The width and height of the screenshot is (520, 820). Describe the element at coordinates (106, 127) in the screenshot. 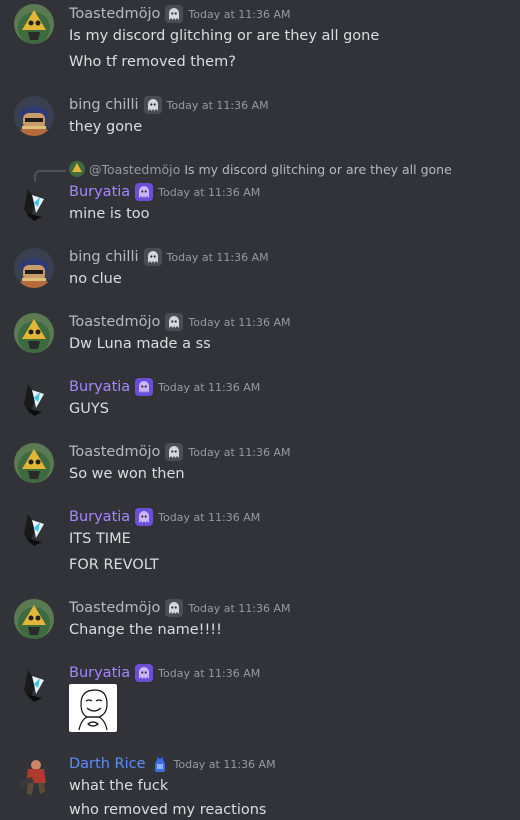

I see `message-text: they gone` at that location.